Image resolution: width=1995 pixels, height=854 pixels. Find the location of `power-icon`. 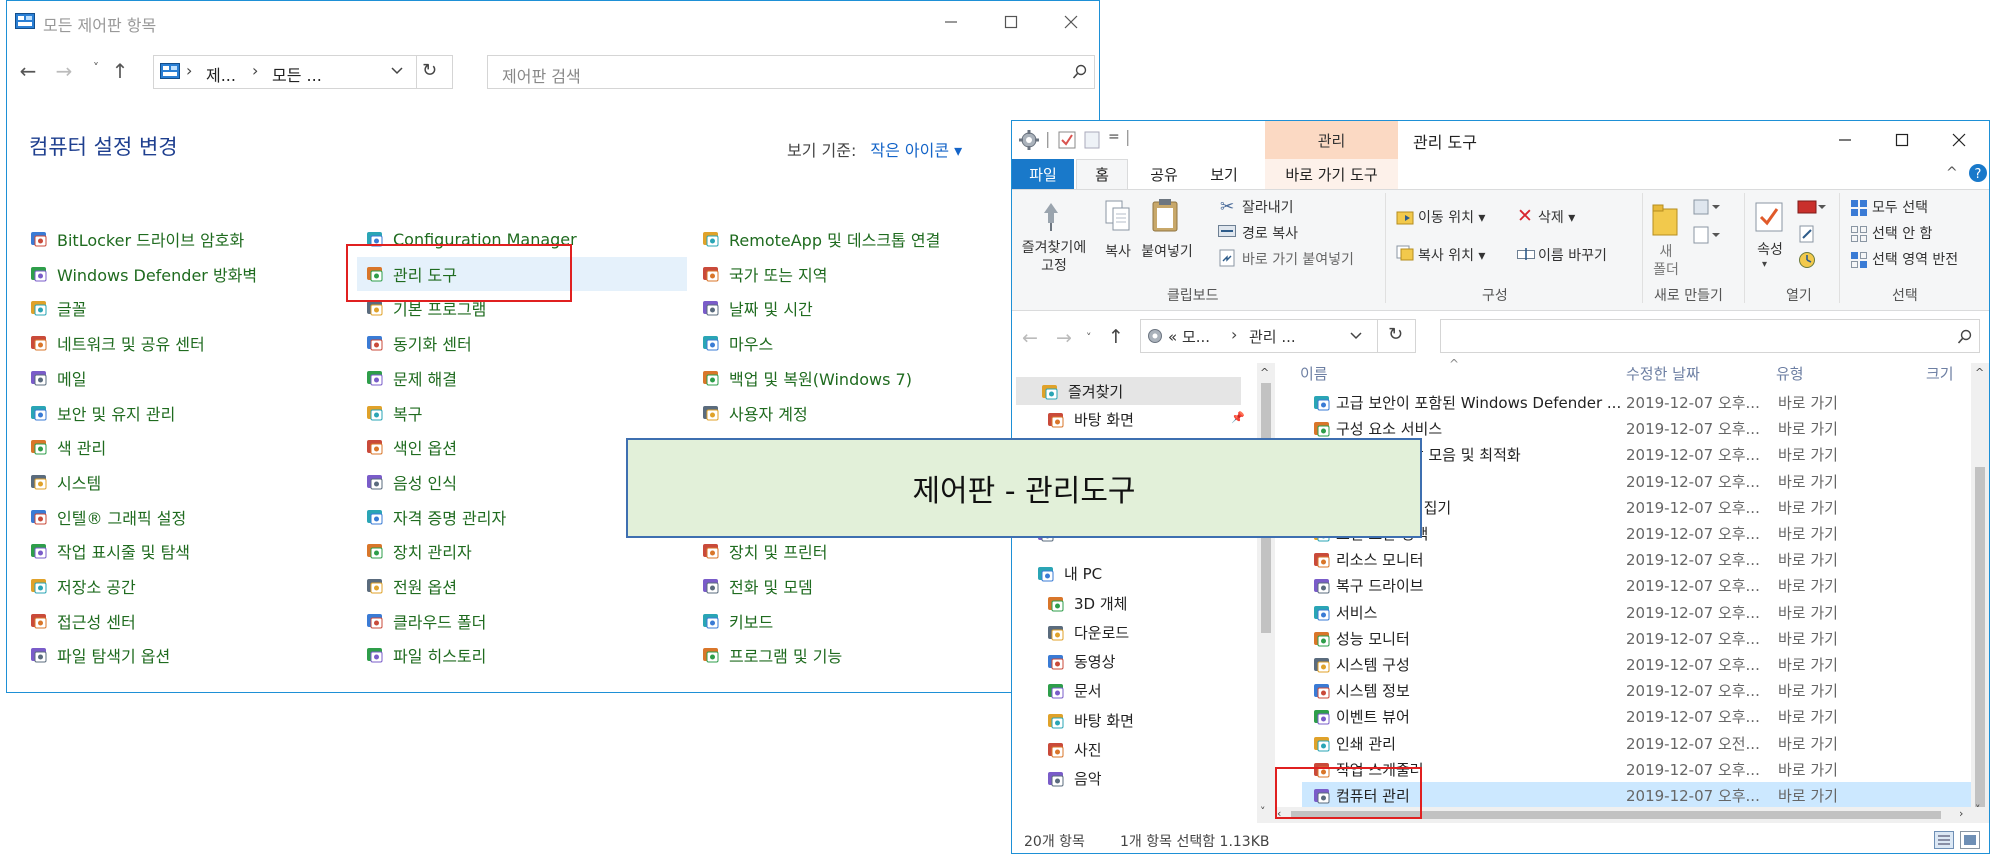

power-icon is located at coordinates (375, 586).